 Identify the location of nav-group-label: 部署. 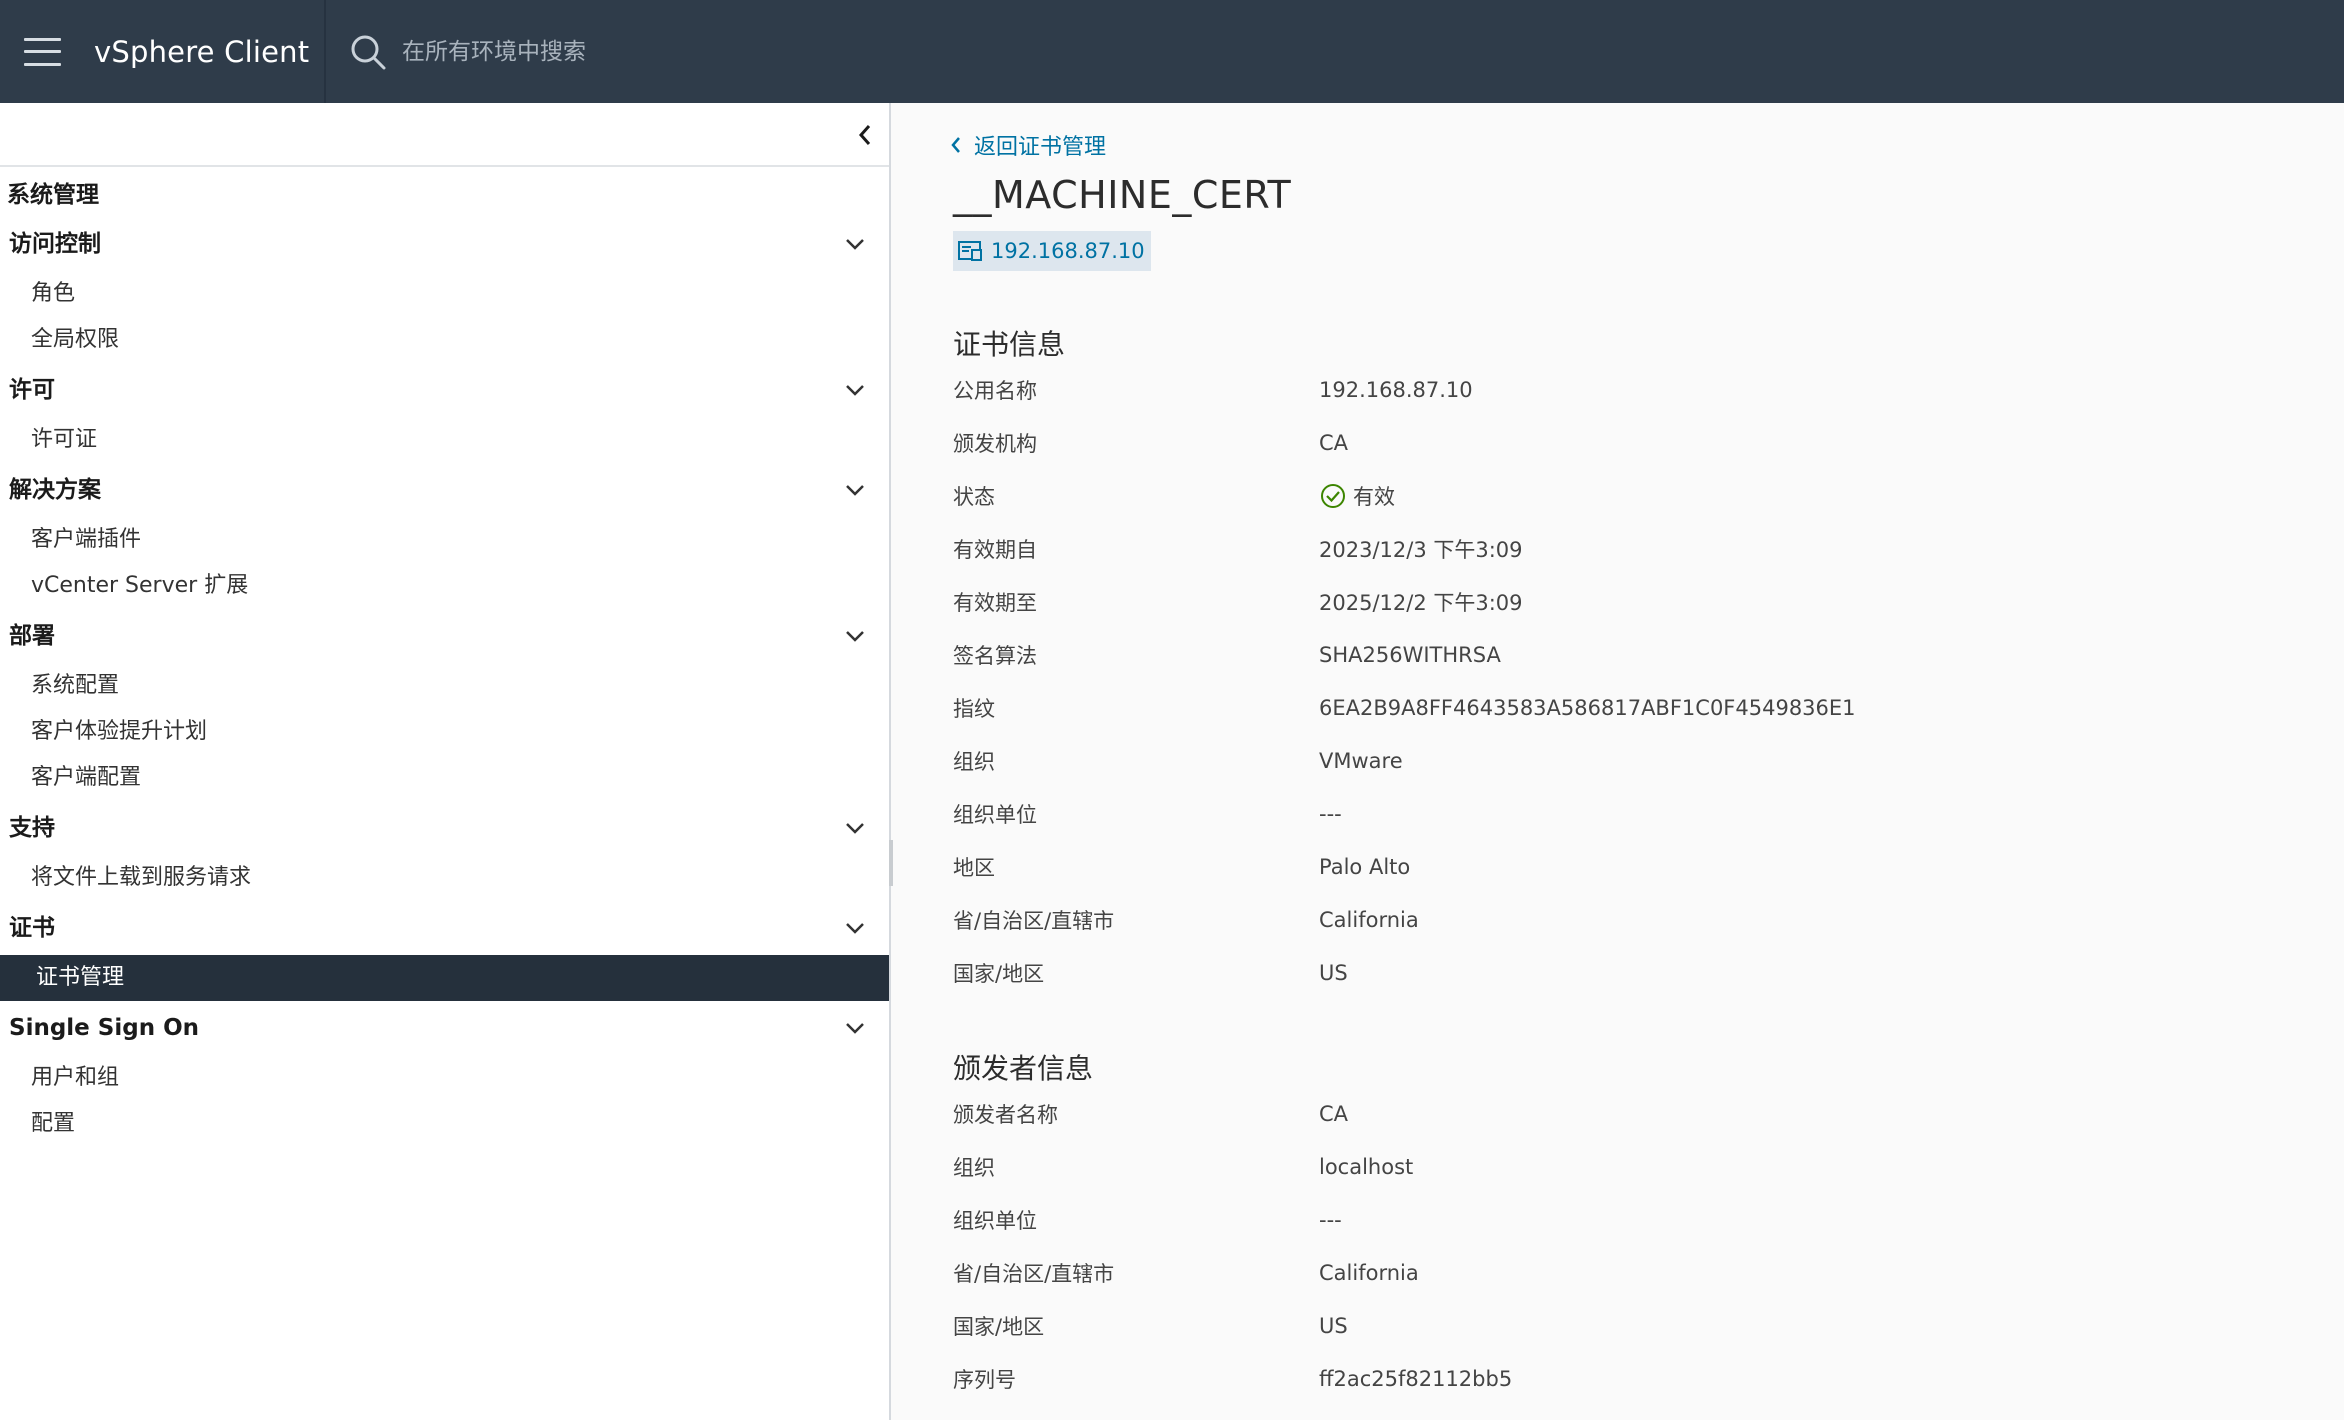
(32, 636).